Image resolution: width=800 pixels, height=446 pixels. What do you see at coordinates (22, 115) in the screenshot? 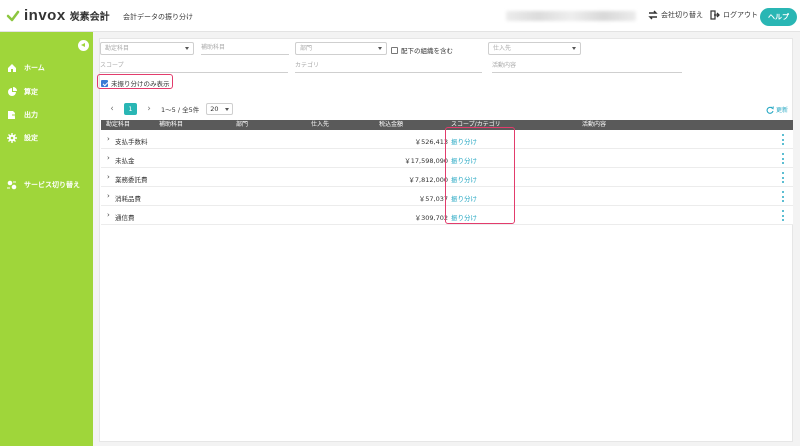
I see `sidebar-item-output: 出力` at bounding box center [22, 115].